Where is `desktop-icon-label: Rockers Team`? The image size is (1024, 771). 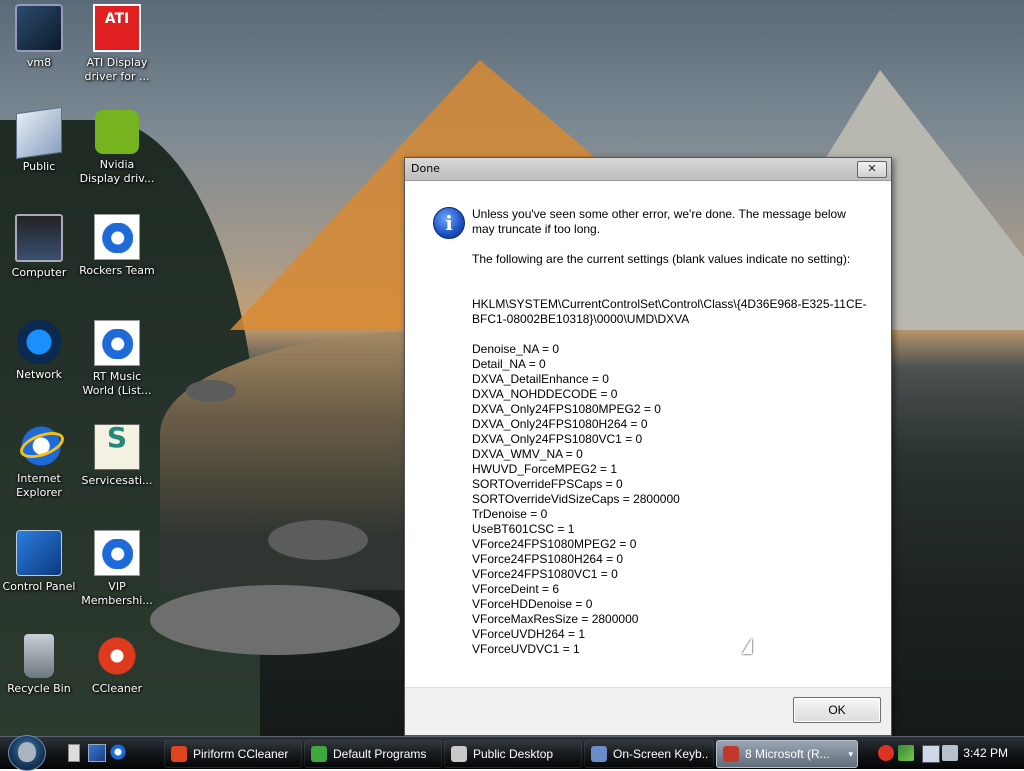 desktop-icon-label: Rockers Team is located at coordinates (117, 270).